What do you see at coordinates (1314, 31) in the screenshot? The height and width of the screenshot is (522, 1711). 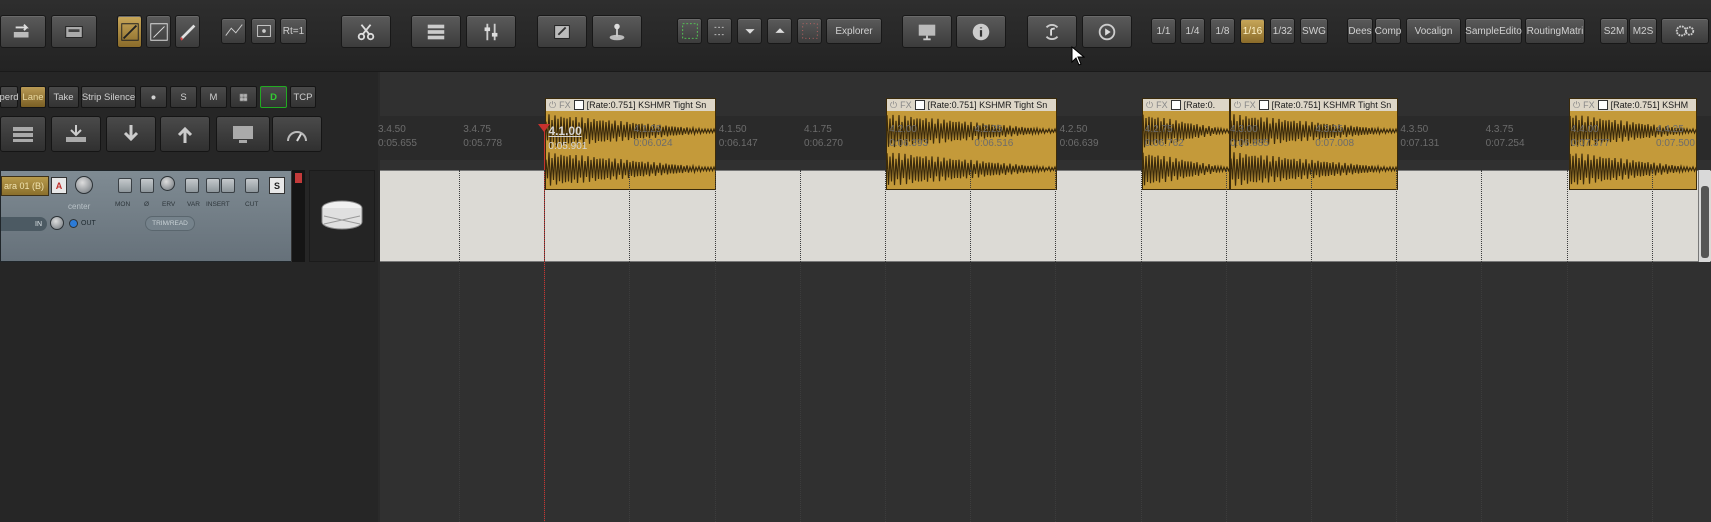 I see `swing-button: SWG` at bounding box center [1314, 31].